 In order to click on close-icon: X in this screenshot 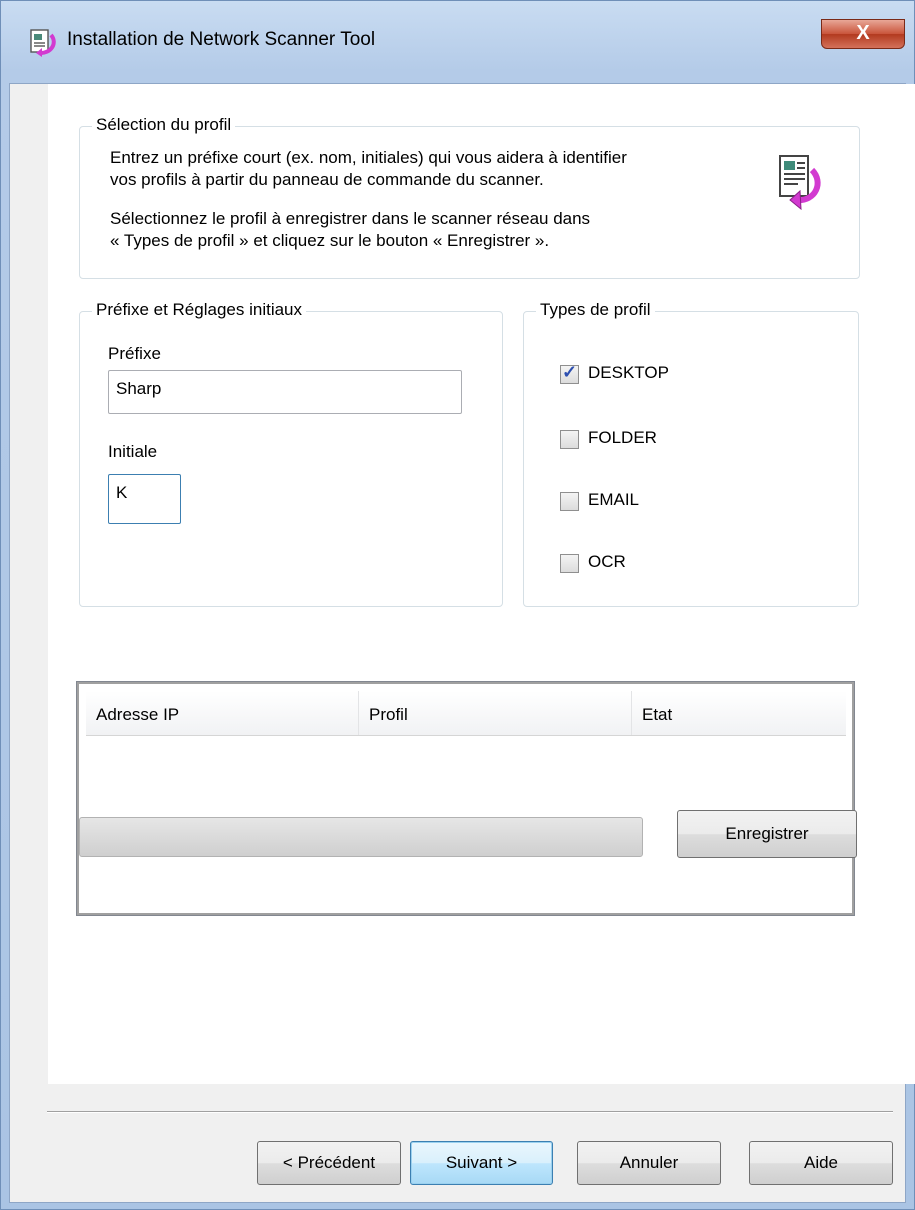, I will do `click(863, 33)`.